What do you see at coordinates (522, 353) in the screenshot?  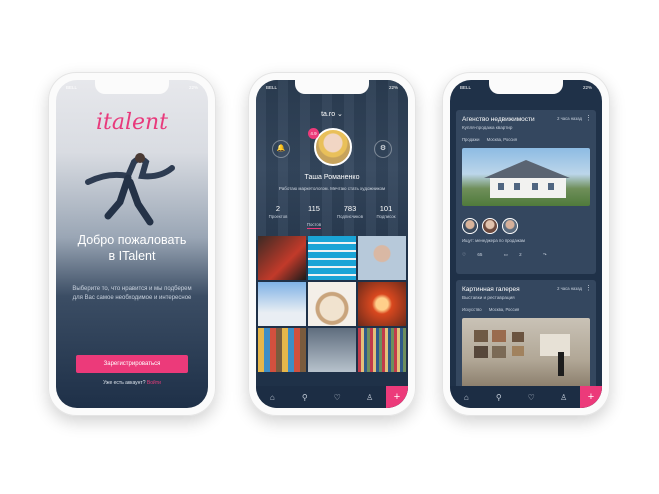 I see `gallery-illustration` at bounding box center [522, 353].